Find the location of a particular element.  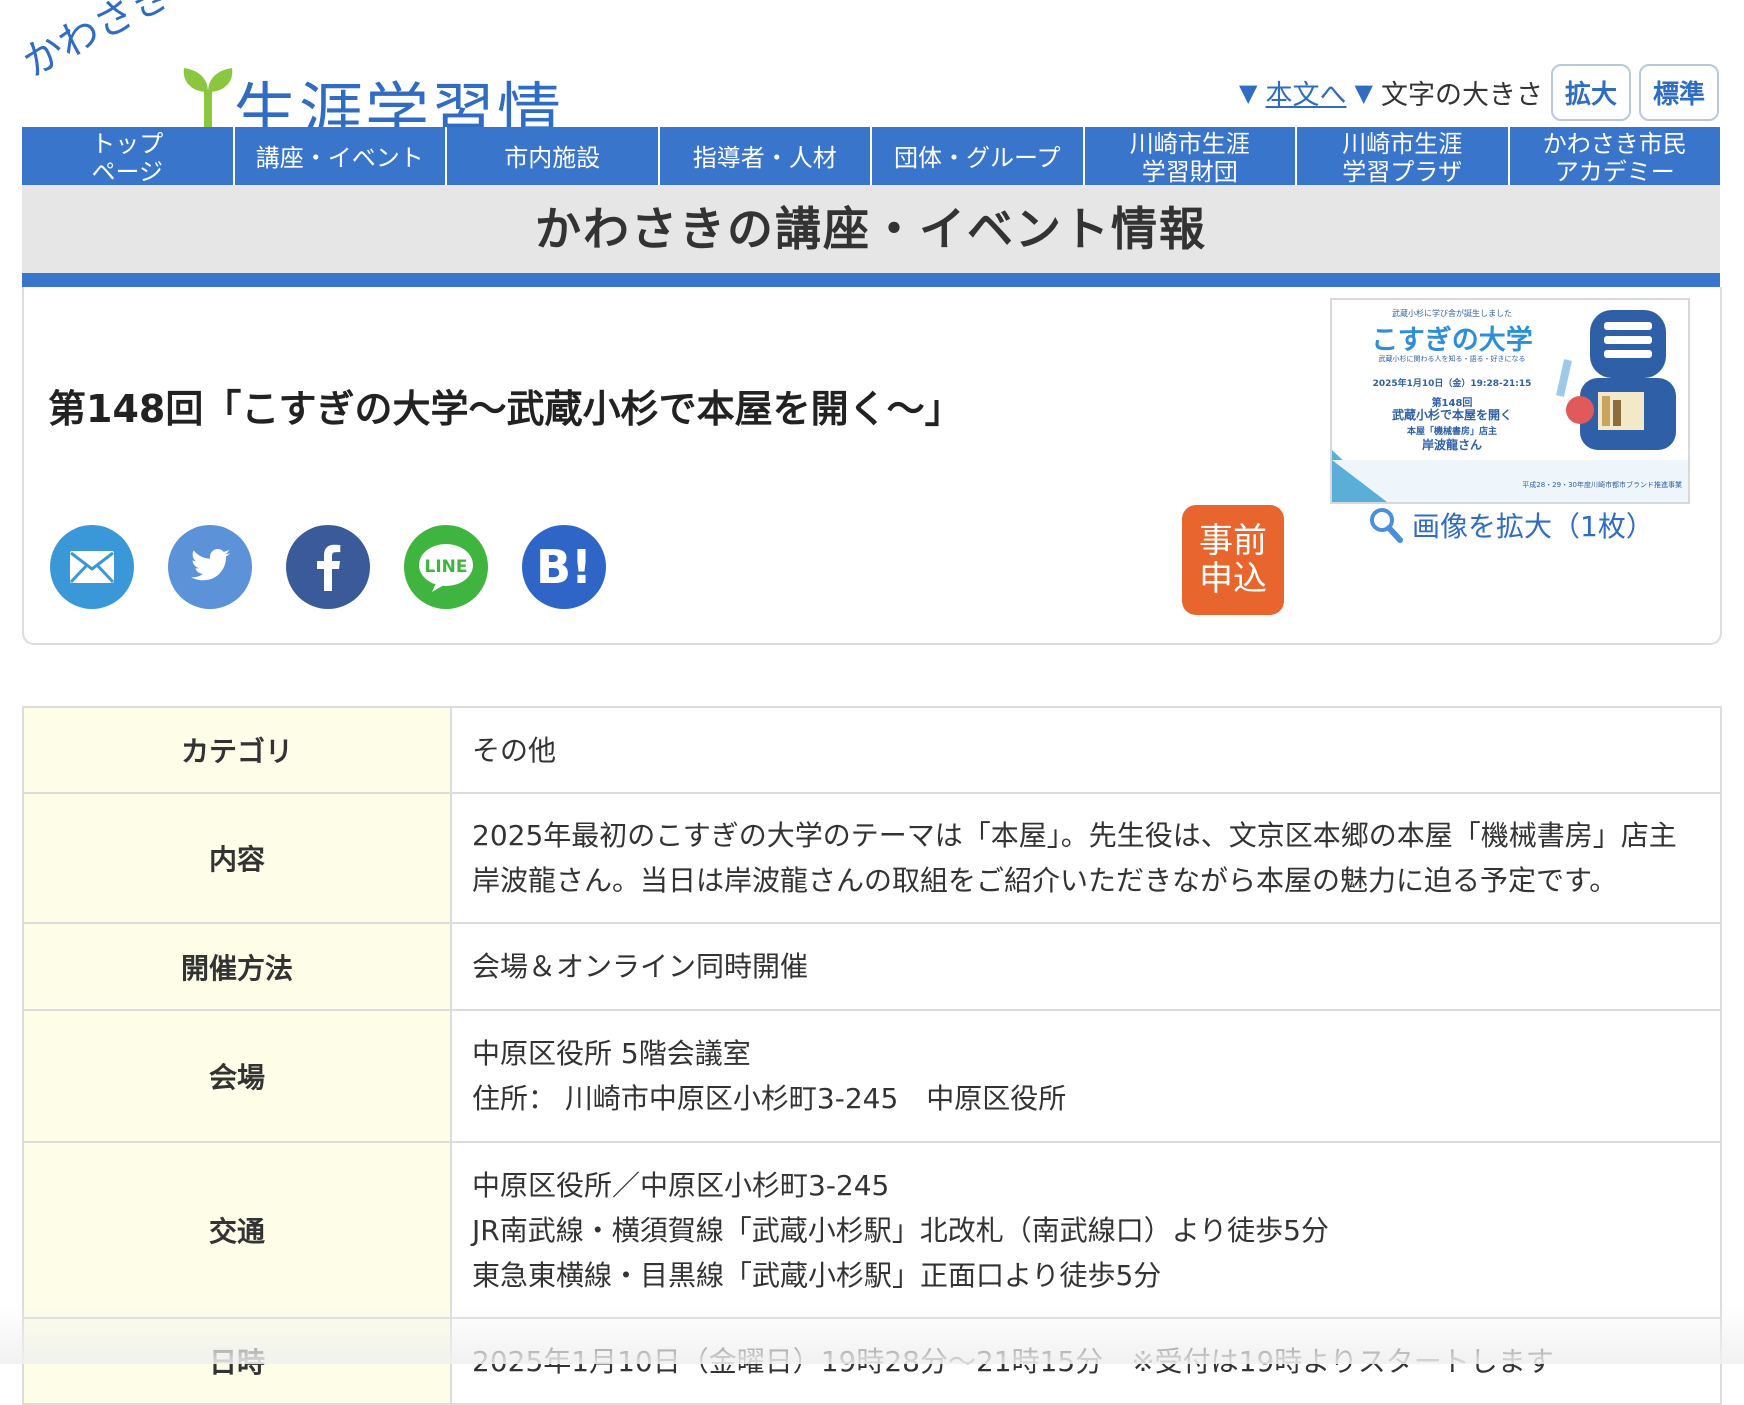

nav-item-label: 市内施設 is located at coordinates (552, 158).